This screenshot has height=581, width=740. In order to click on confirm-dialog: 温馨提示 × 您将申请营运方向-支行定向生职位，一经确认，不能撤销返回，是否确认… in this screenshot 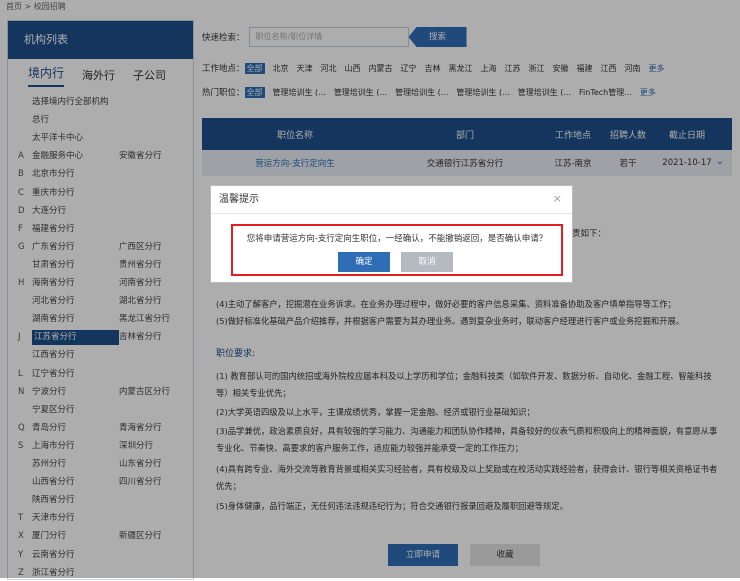, I will do `click(391, 234)`.